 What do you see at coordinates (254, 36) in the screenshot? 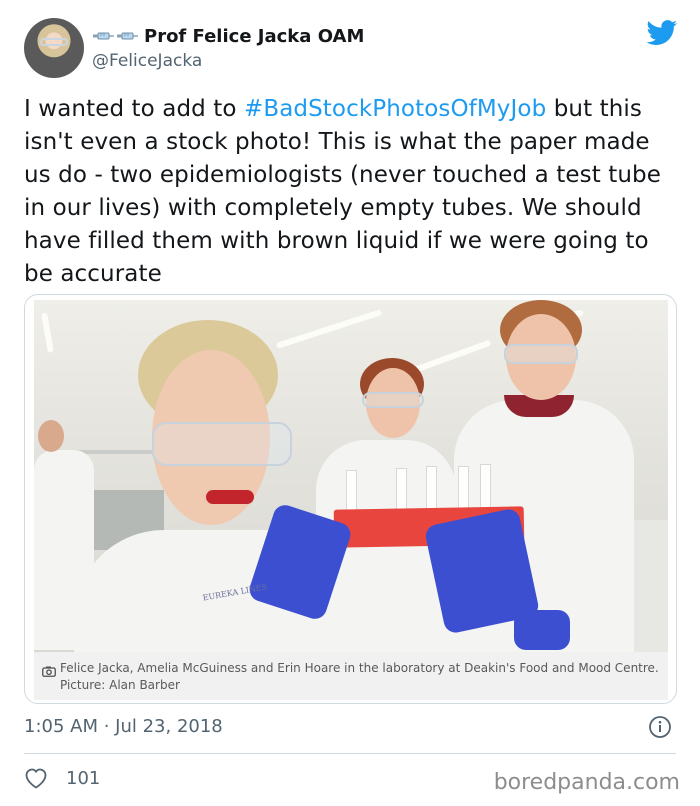
I see `display-name: Prof Felice Jacka OAM` at bounding box center [254, 36].